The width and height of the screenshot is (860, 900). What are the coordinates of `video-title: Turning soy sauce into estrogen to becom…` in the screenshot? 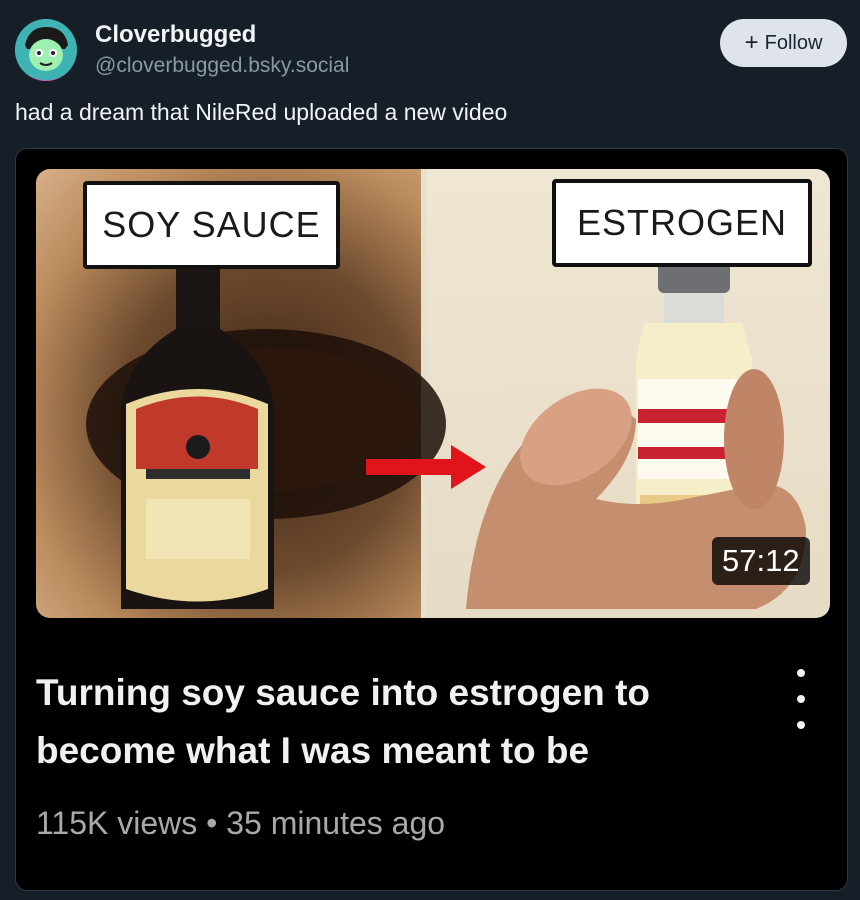 It's located at (386, 722).